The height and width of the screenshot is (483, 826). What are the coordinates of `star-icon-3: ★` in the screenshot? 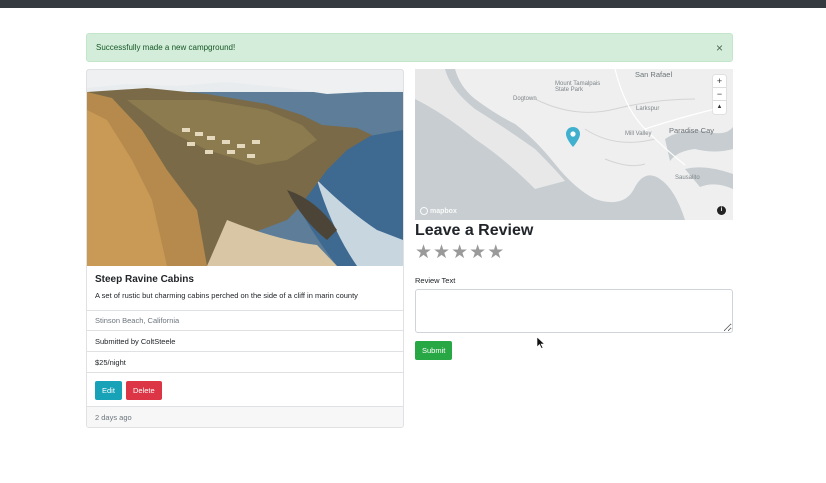 It's located at (459, 252).